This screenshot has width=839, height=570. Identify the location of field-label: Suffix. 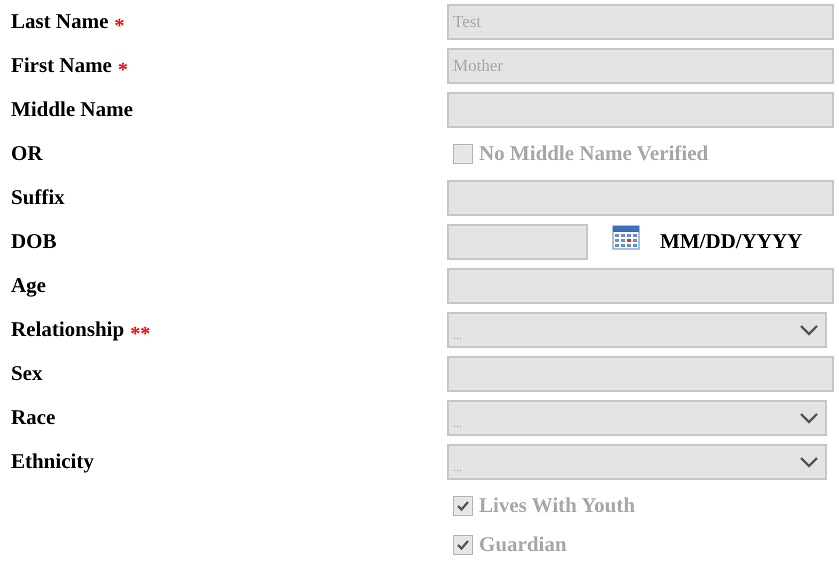
(38, 198).